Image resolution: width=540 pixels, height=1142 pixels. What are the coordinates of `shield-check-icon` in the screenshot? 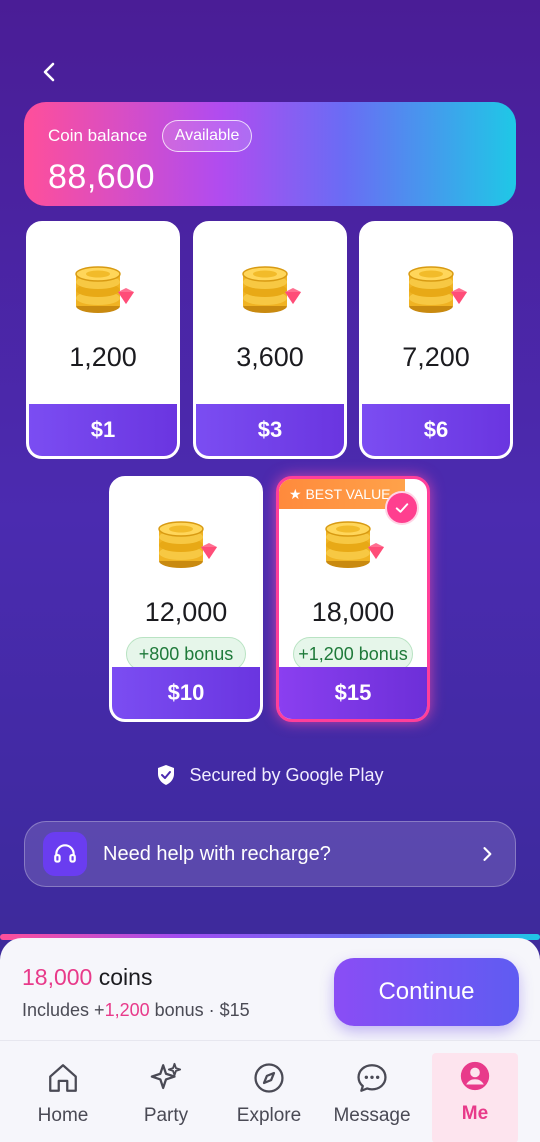 It's located at (166, 775).